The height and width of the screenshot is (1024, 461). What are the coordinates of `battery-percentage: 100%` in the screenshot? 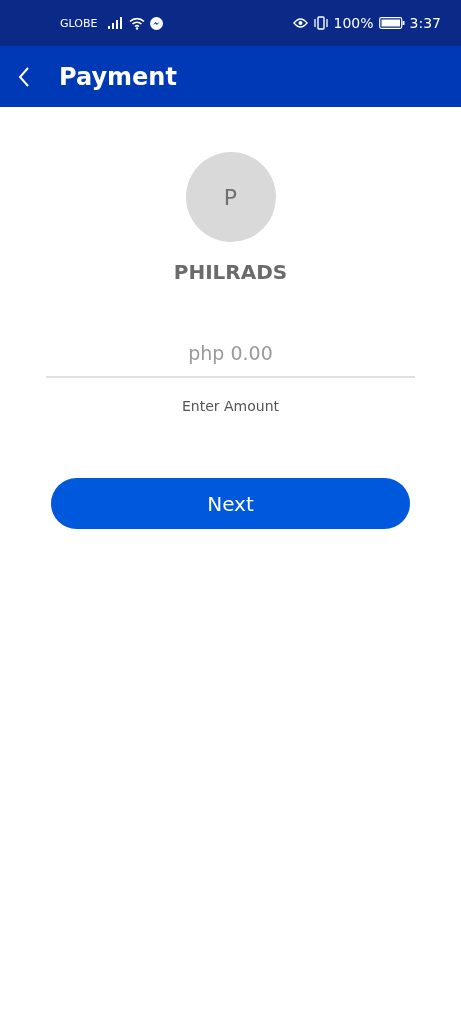 It's located at (353, 23).